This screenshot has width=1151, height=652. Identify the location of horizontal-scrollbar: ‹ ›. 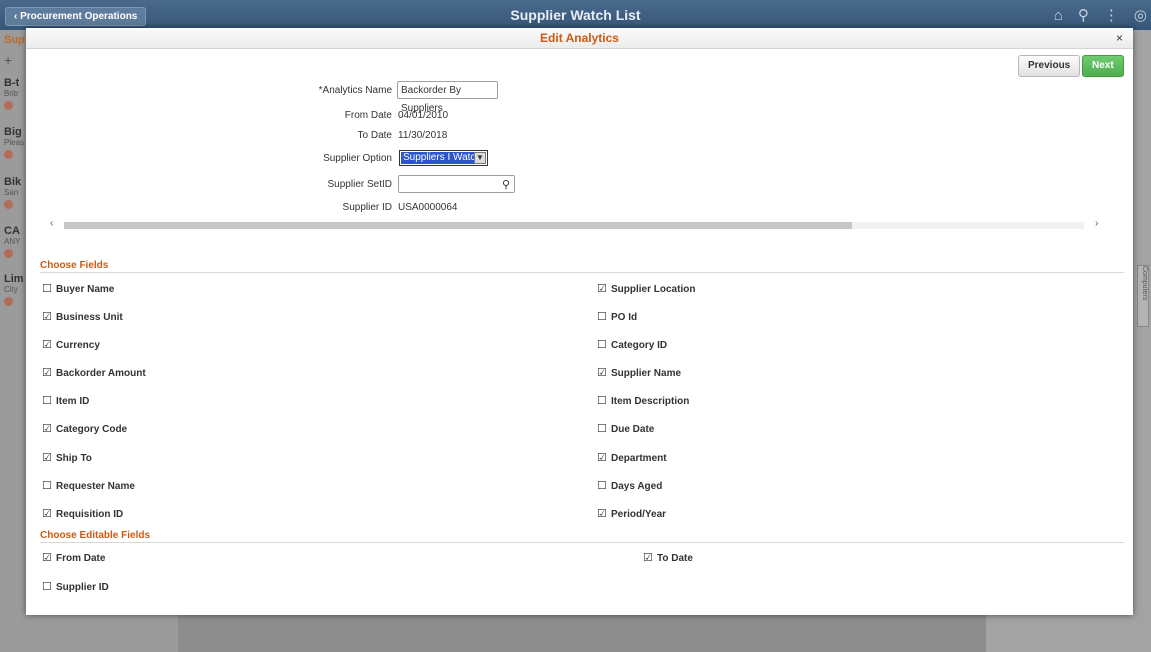
(577, 224).